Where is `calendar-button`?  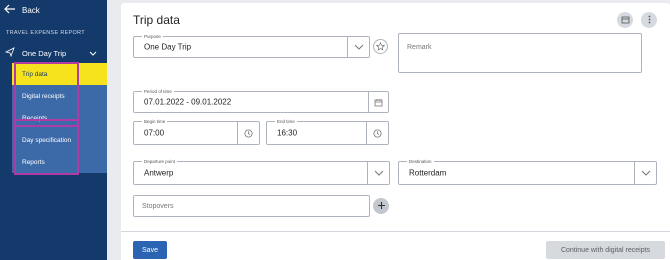 calendar-button is located at coordinates (625, 20).